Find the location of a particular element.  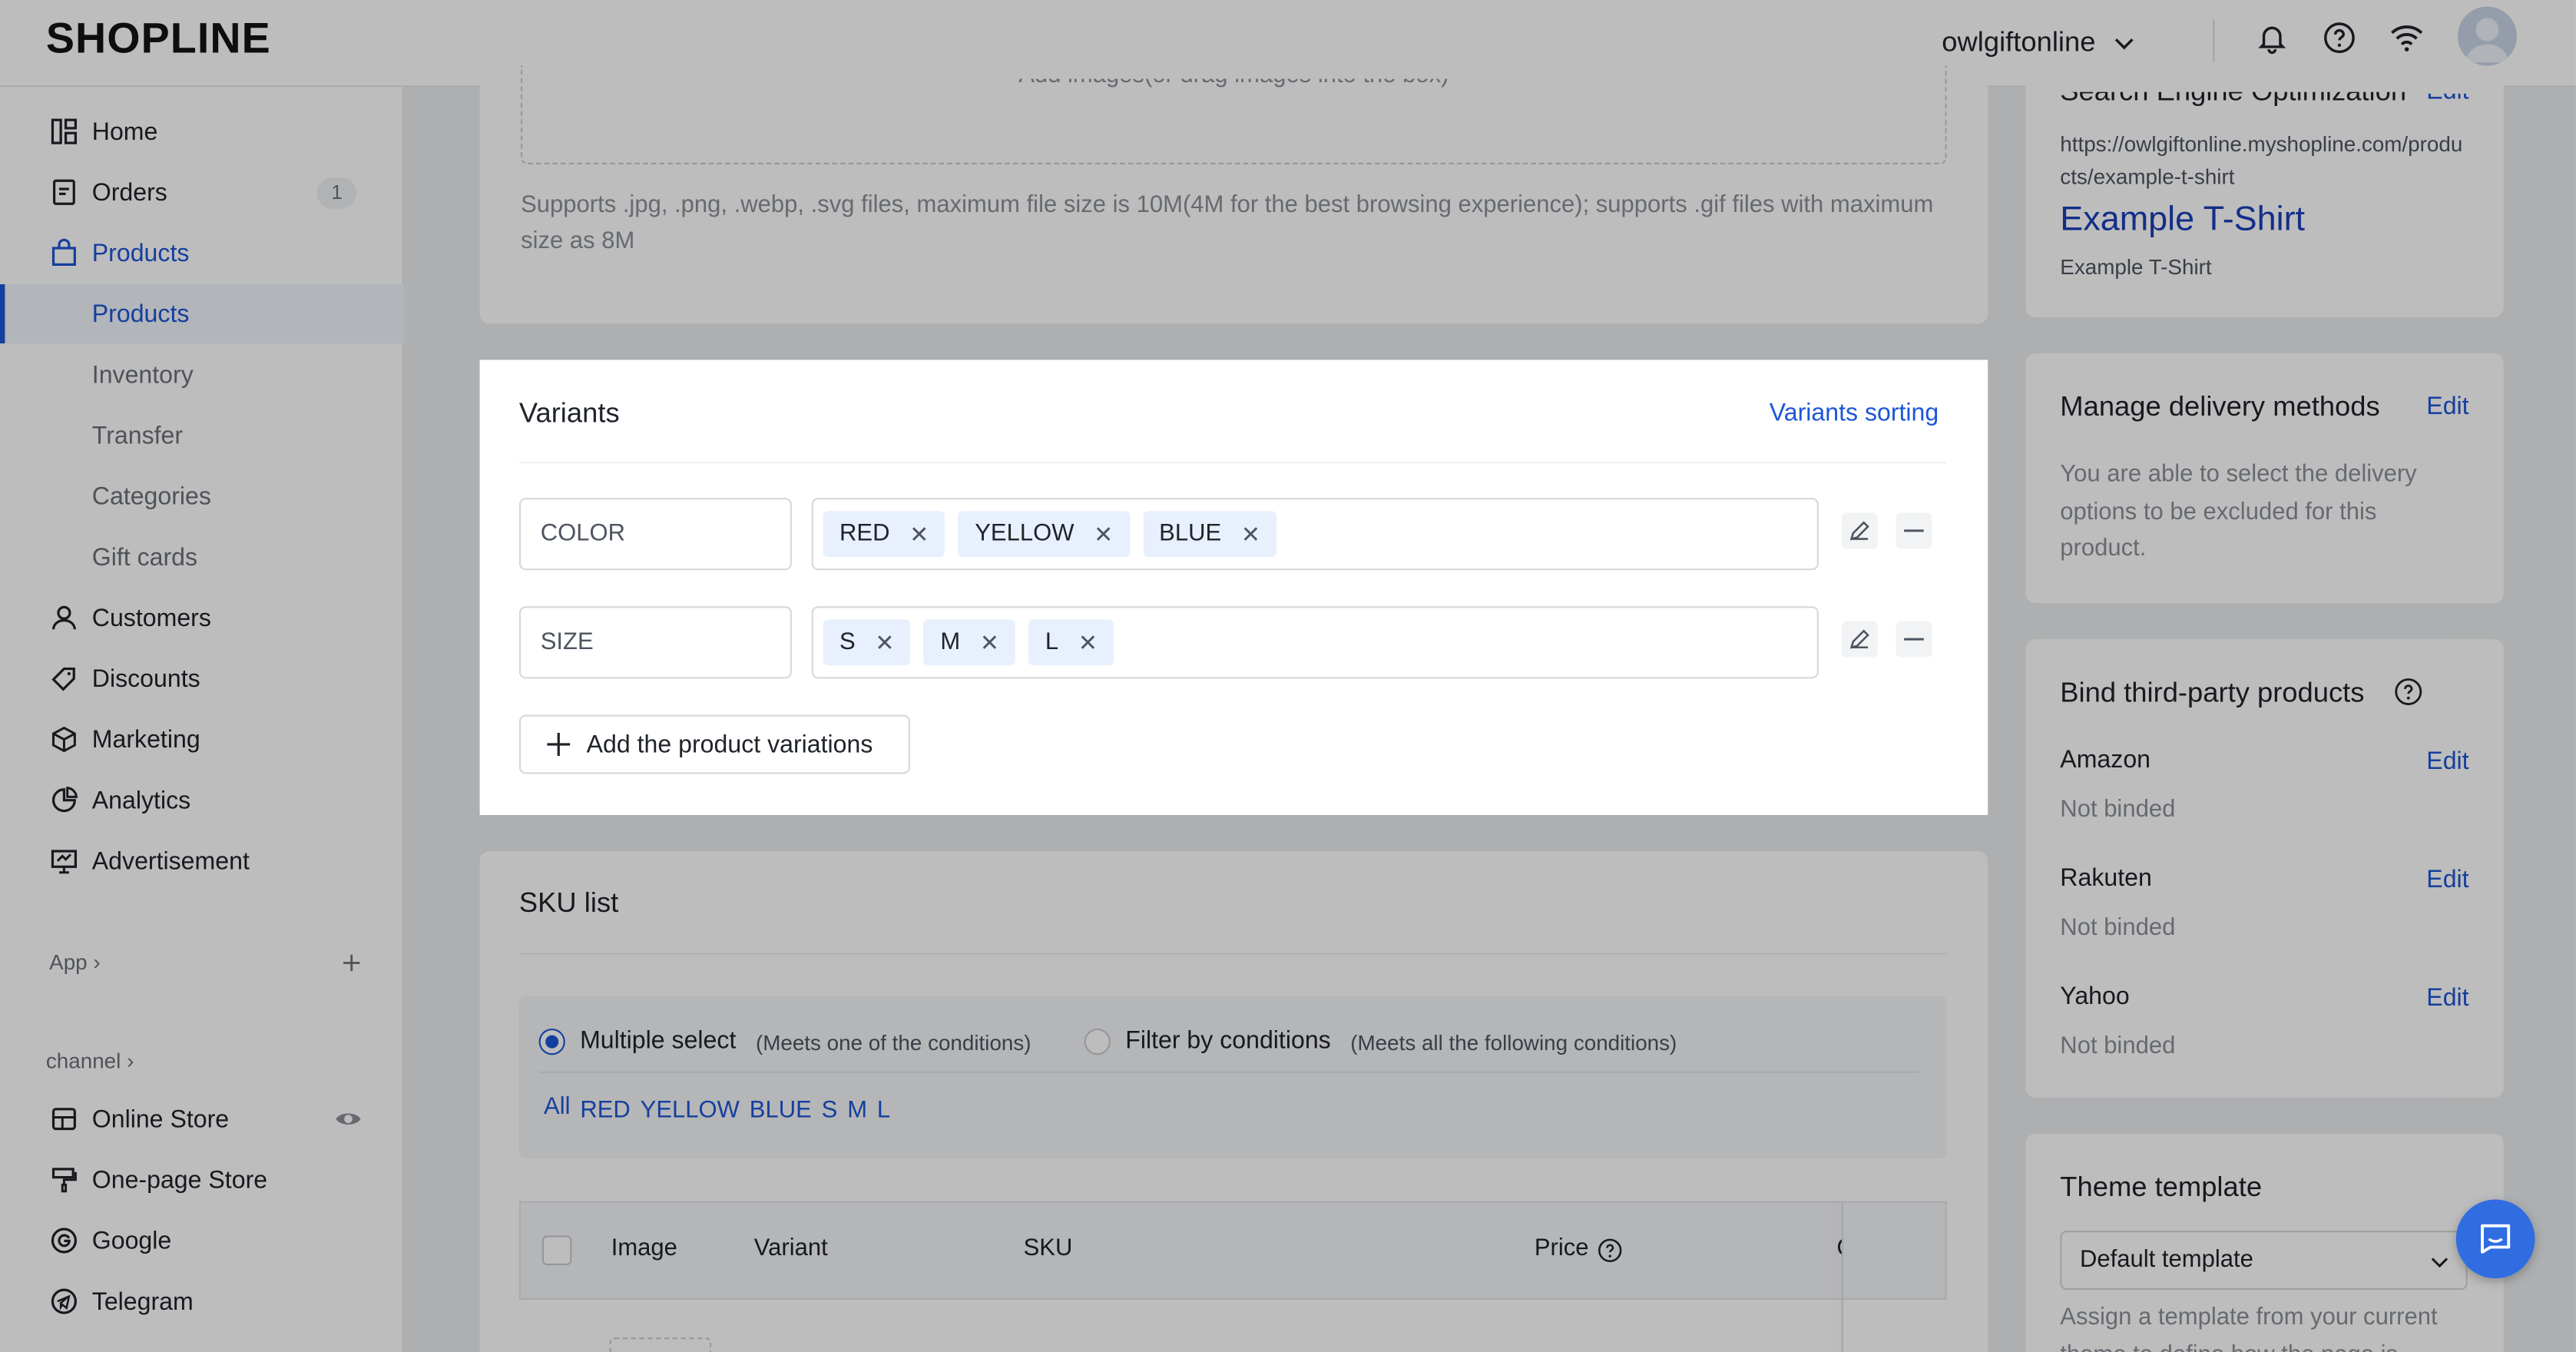

sidebar-item-home: Home is located at coordinates (202, 131).